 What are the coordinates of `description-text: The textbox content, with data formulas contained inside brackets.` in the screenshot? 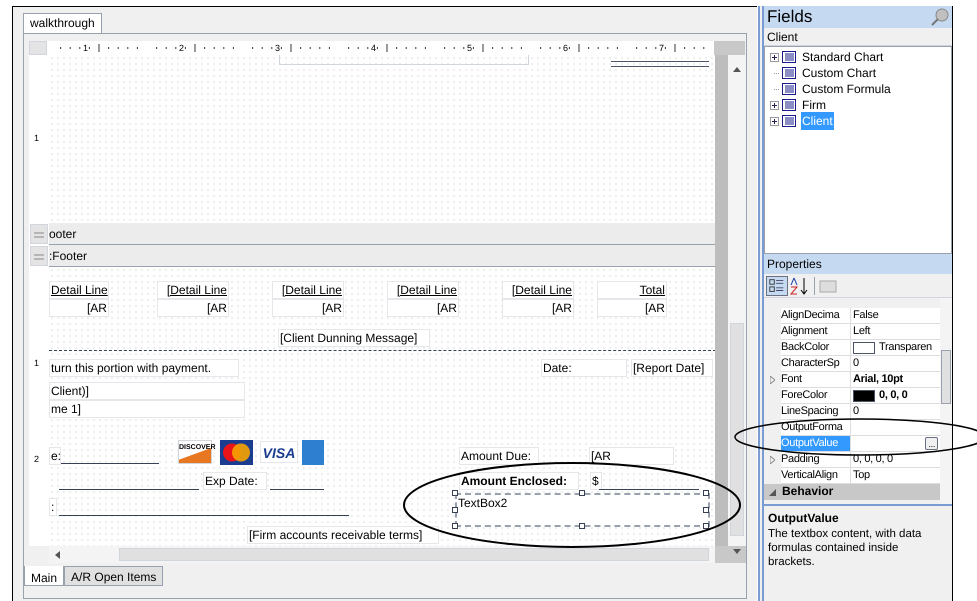 It's located at (845, 548).